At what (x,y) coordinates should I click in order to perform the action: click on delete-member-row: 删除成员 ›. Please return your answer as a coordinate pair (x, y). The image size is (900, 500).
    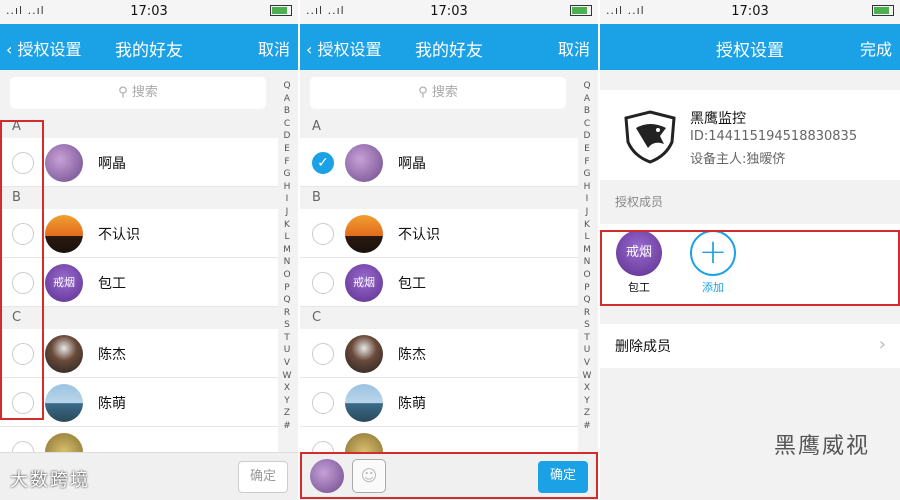
    Looking at the image, I should click on (750, 346).